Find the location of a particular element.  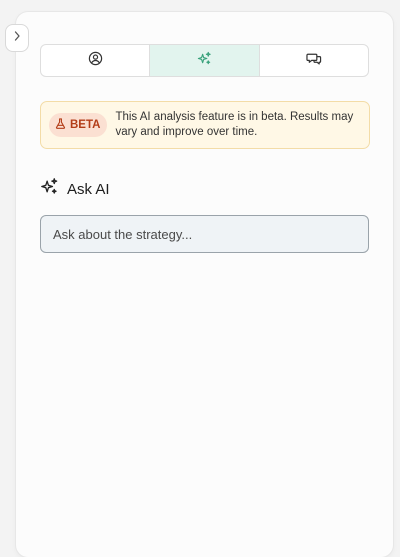

chevron-right-icon is located at coordinates (17, 38).